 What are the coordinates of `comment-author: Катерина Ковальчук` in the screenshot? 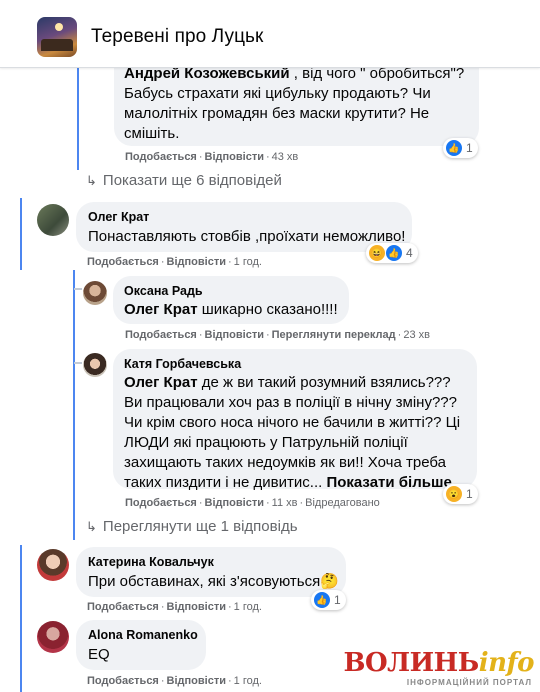 It's located at (151, 562).